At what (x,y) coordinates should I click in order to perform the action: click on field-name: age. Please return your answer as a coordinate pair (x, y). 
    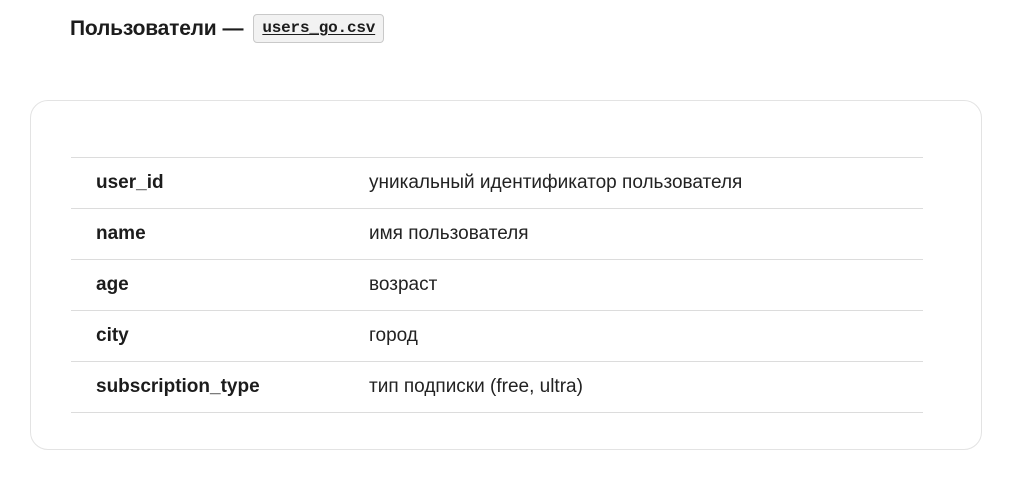
    Looking at the image, I should click on (220, 285).